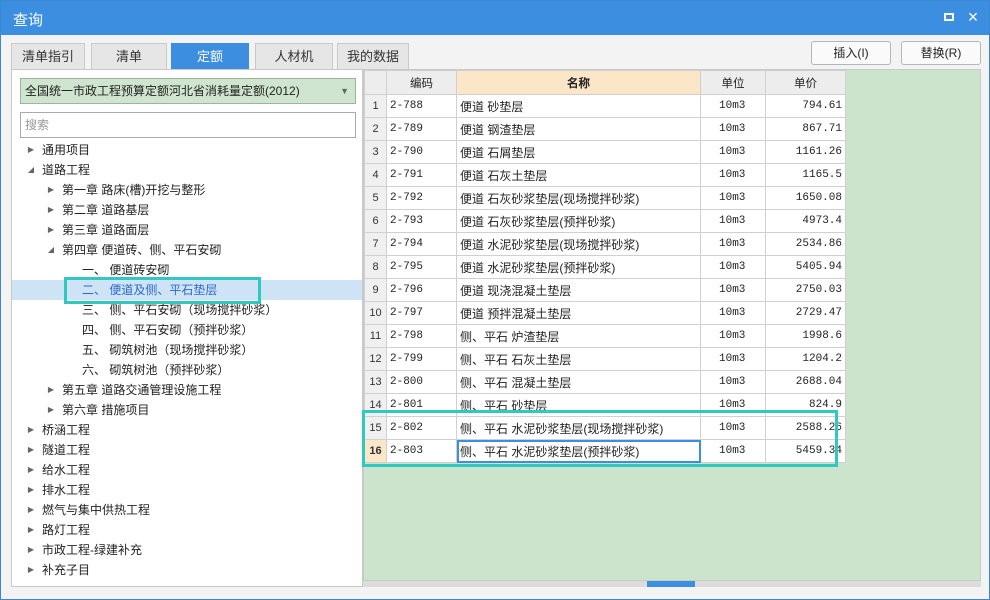  What do you see at coordinates (210, 56) in the screenshot?
I see `tab-quota: 定额` at bounding box center [210, 56].